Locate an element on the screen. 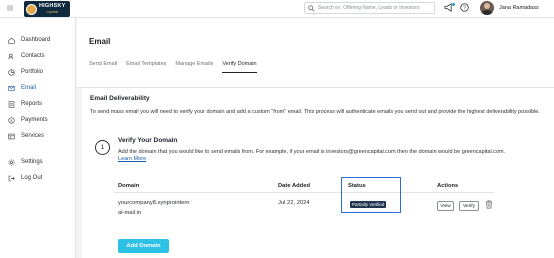  sidebar-item-label: Dashboard is located at coordinates (36, 40).